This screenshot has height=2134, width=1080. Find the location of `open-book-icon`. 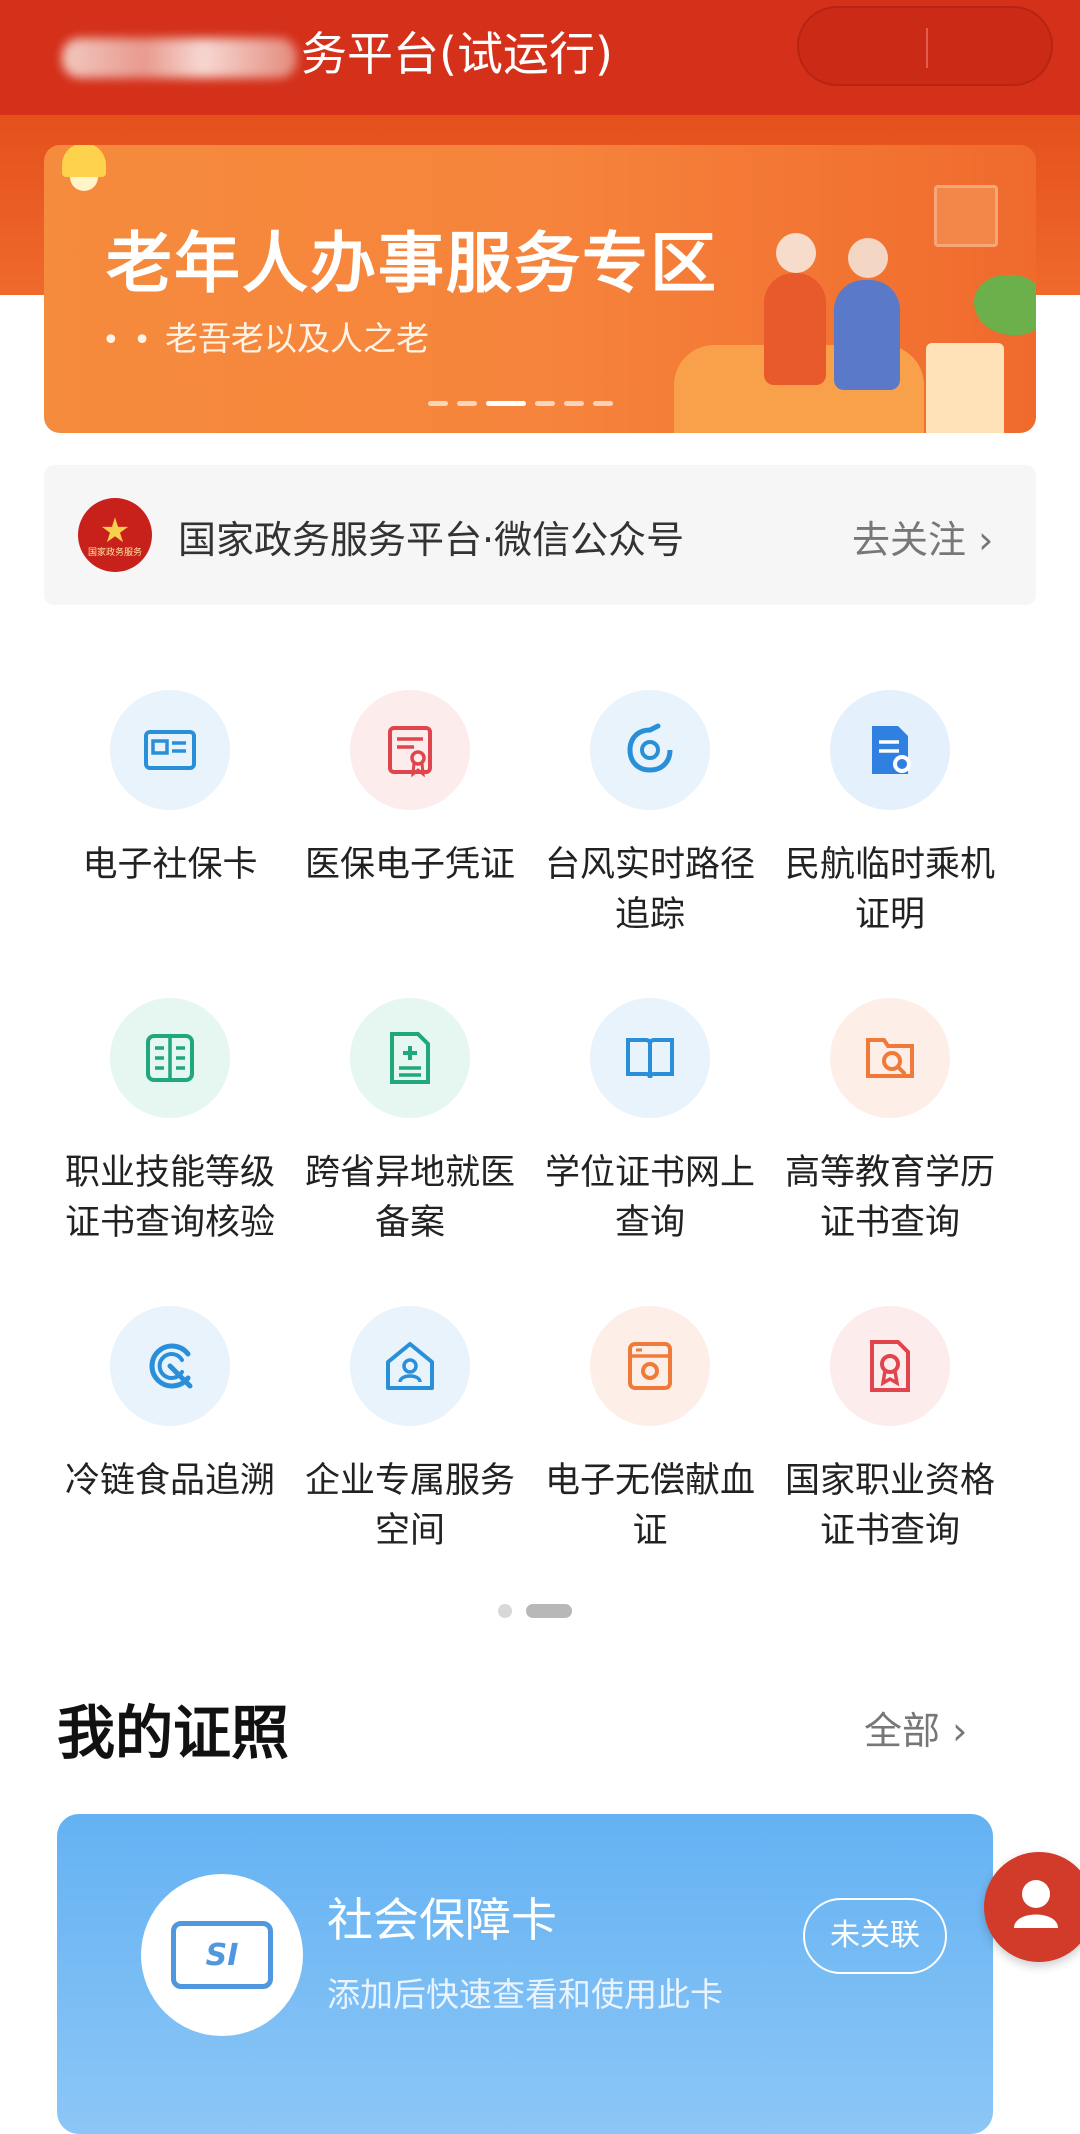

open-book-icon is located at coordinates (650, 1058).